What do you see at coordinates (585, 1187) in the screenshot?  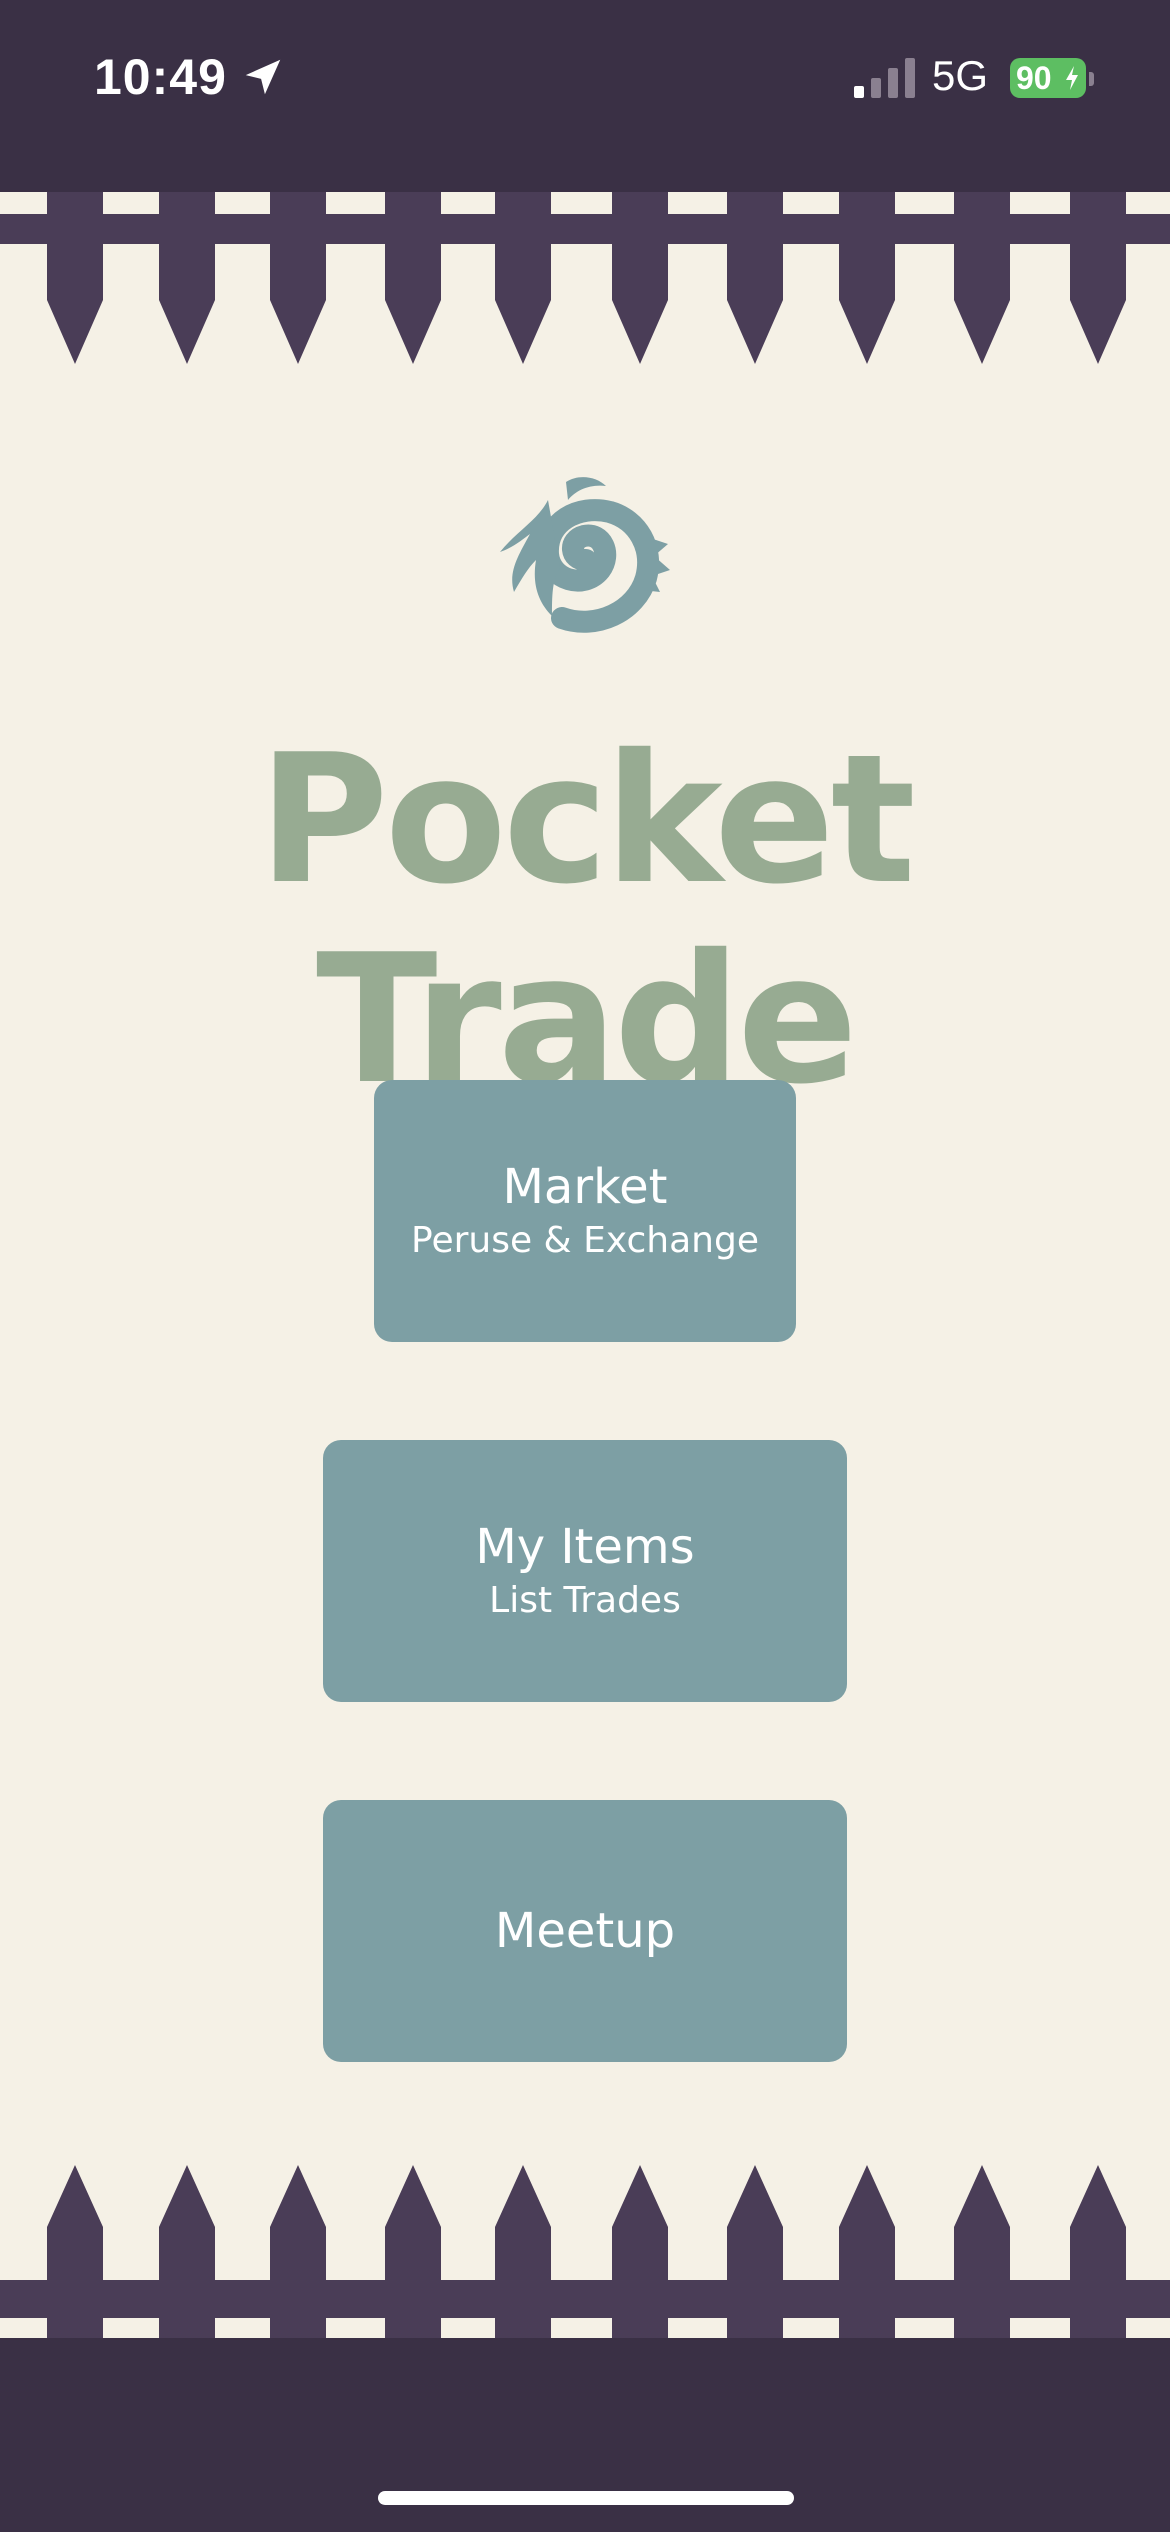 I see `market-button-title: Market` at bounding box center [585, 1187].